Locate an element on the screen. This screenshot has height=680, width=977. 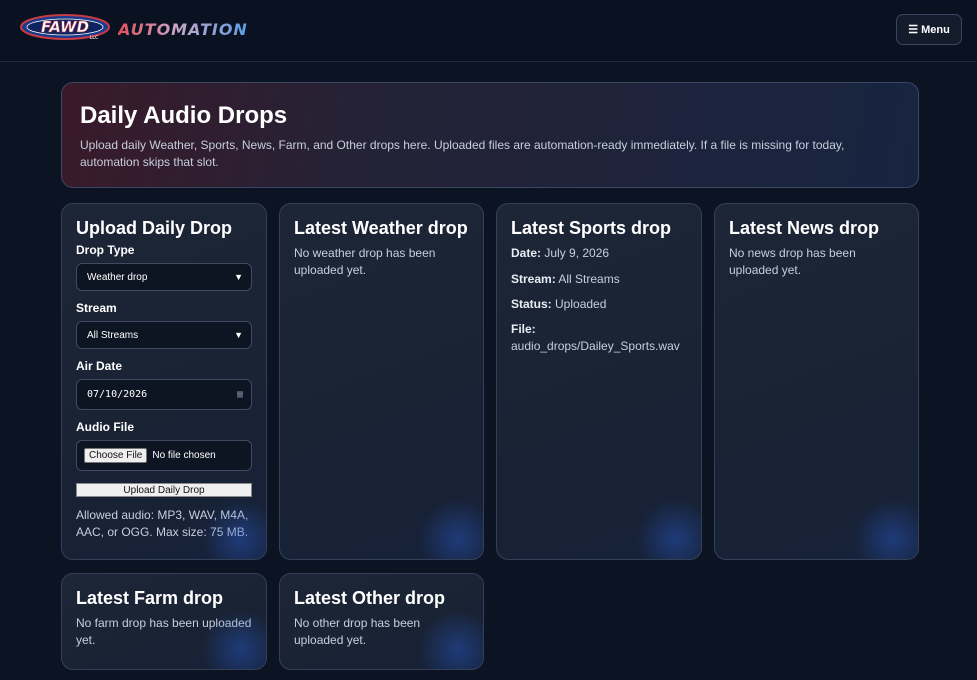
weather-card-title: Latest Weather drop is located at coordinates (381, 228).